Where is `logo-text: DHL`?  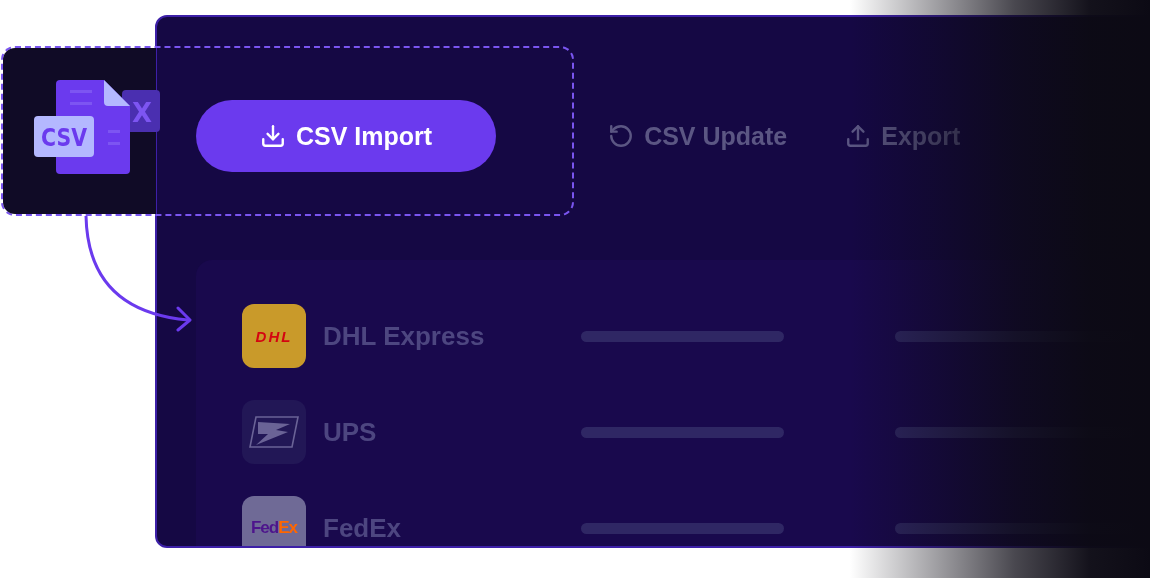 logo-text: DHL is located at coordinates (274, 336).